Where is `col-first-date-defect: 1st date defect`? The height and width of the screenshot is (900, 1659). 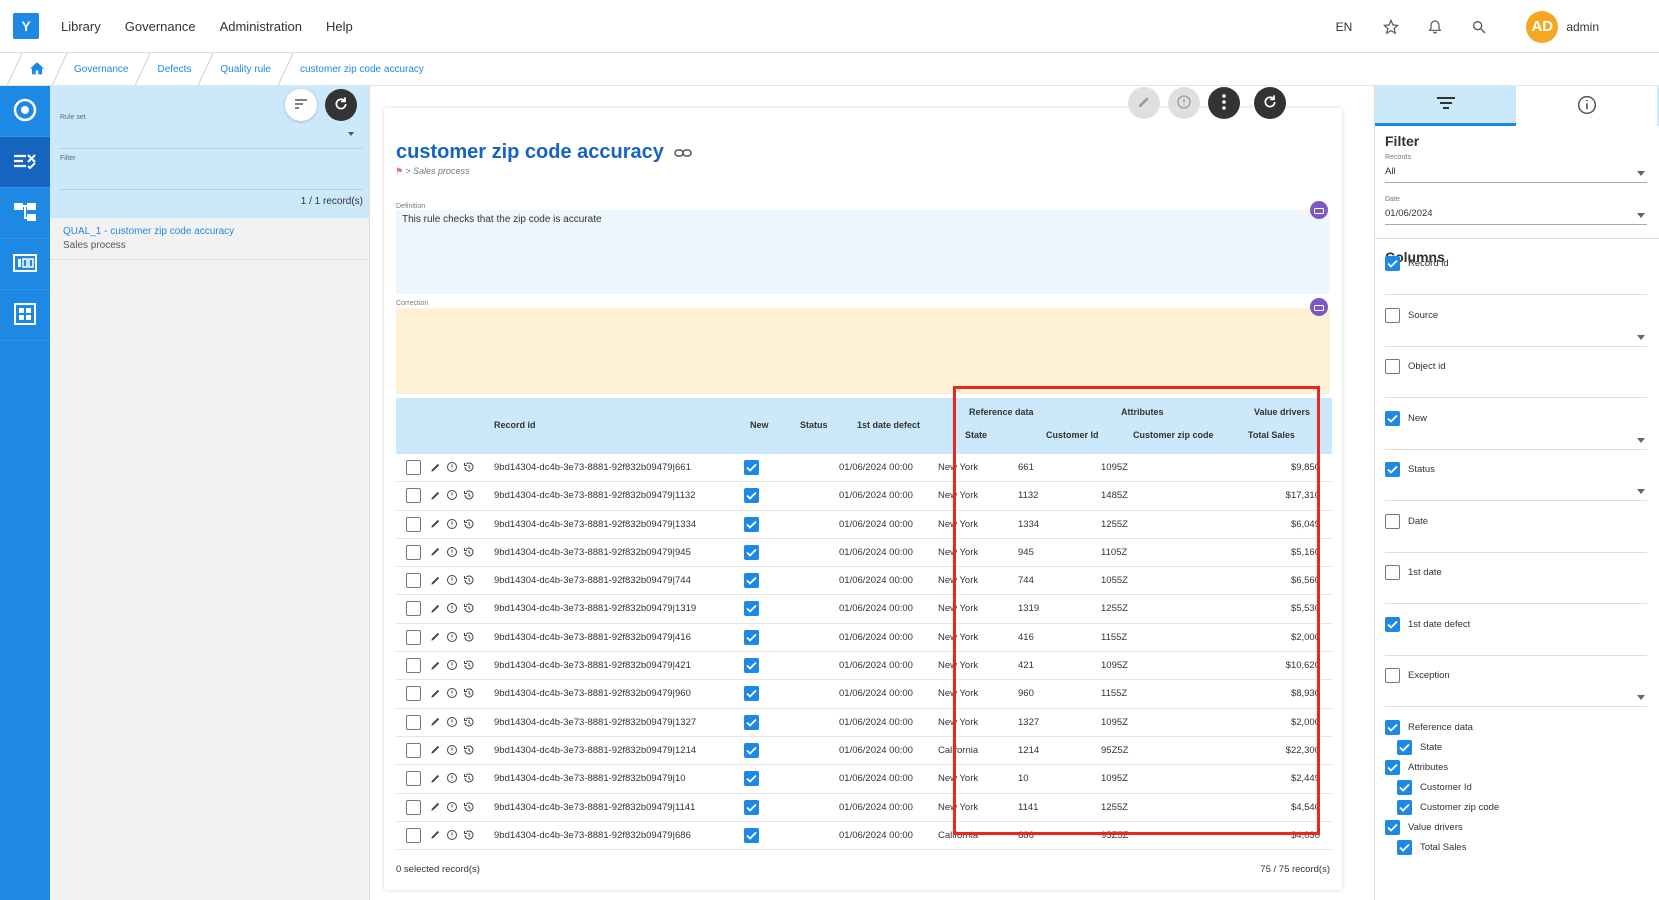
col-first-date-defect: 1st date defect is located at coordinates (888, 425).